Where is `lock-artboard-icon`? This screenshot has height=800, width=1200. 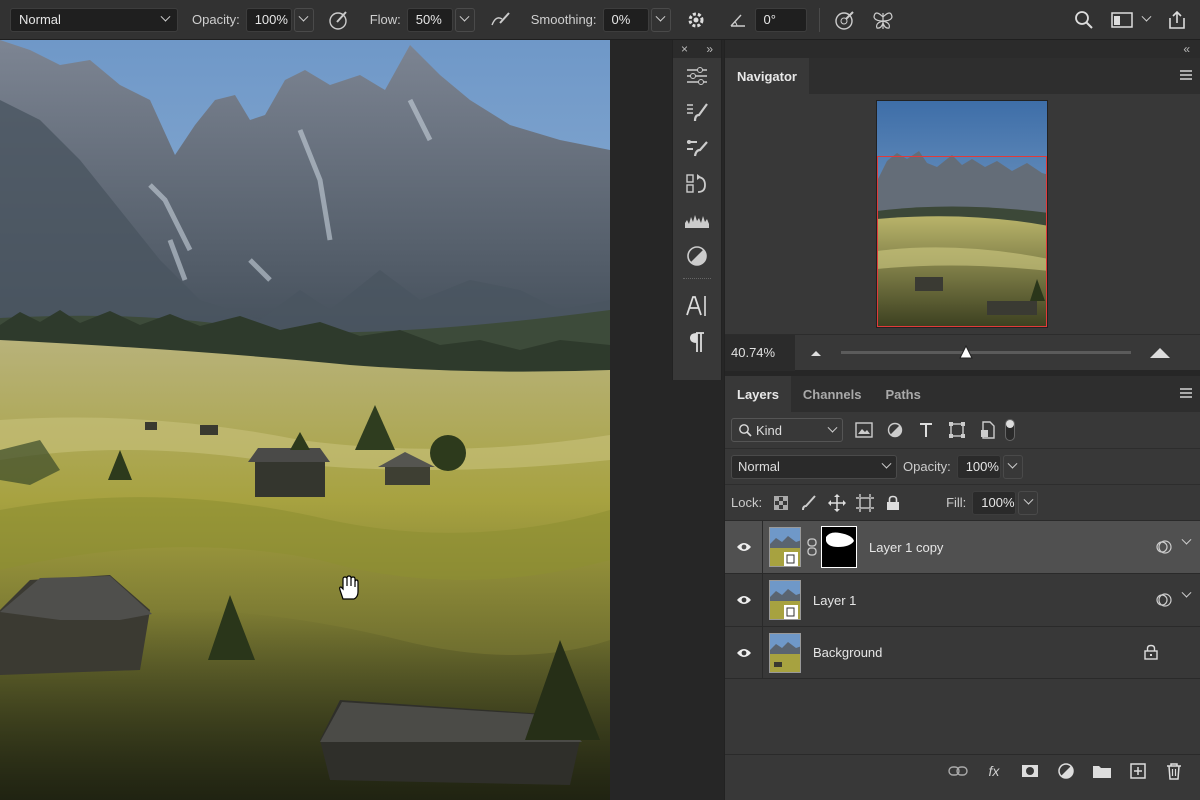
lock-artboard-icon is located at coordinates (865, 503).